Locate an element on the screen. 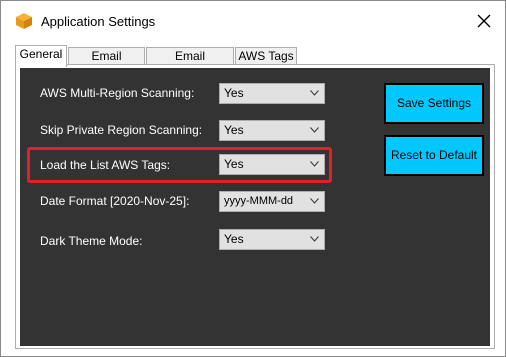  multi-region-value: Yes is located at coordinates (234, 93).